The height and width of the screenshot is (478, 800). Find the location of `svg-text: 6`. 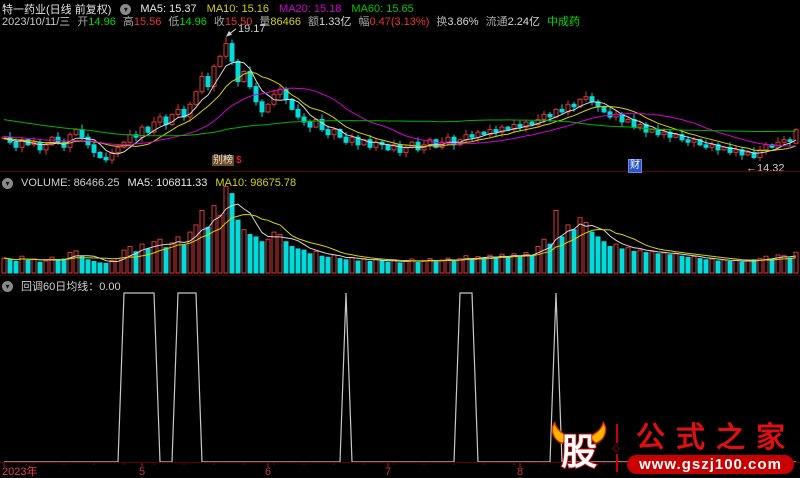

svg-text: 6 is located at coordinates (268, 472).